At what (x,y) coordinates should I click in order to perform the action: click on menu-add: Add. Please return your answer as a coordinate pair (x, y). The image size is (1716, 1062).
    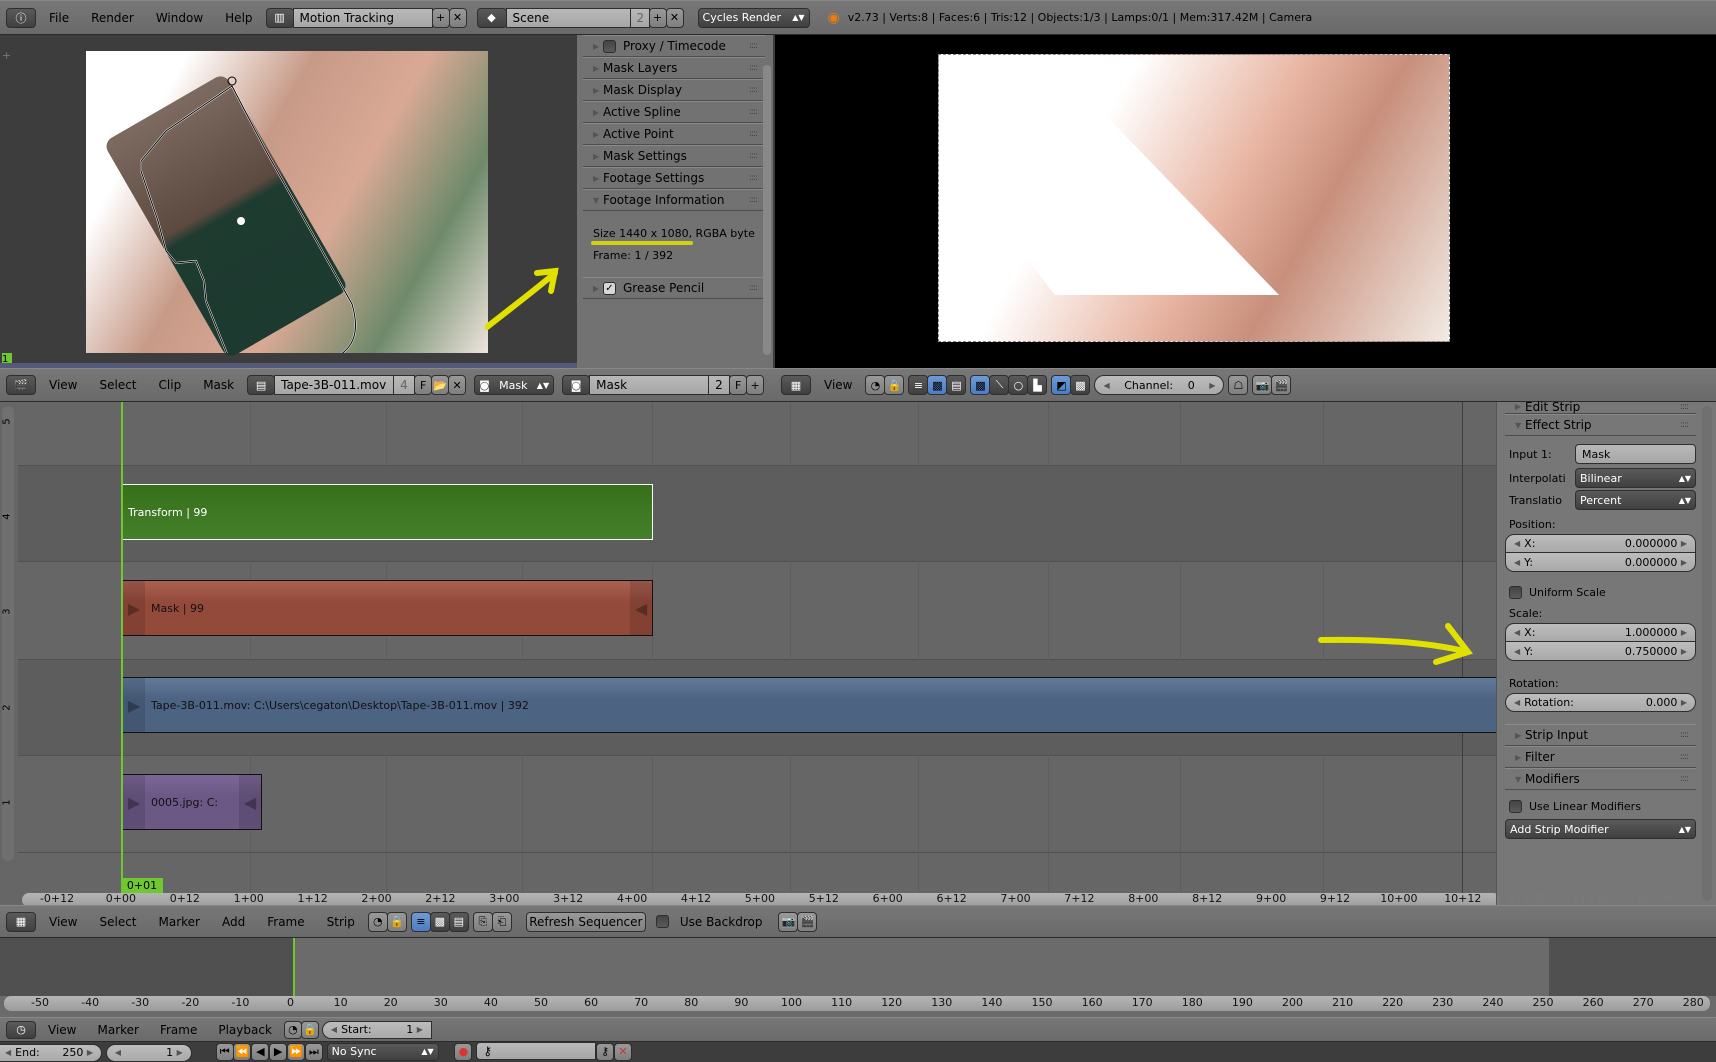
    Looking at the image, I should click on (233, 922).